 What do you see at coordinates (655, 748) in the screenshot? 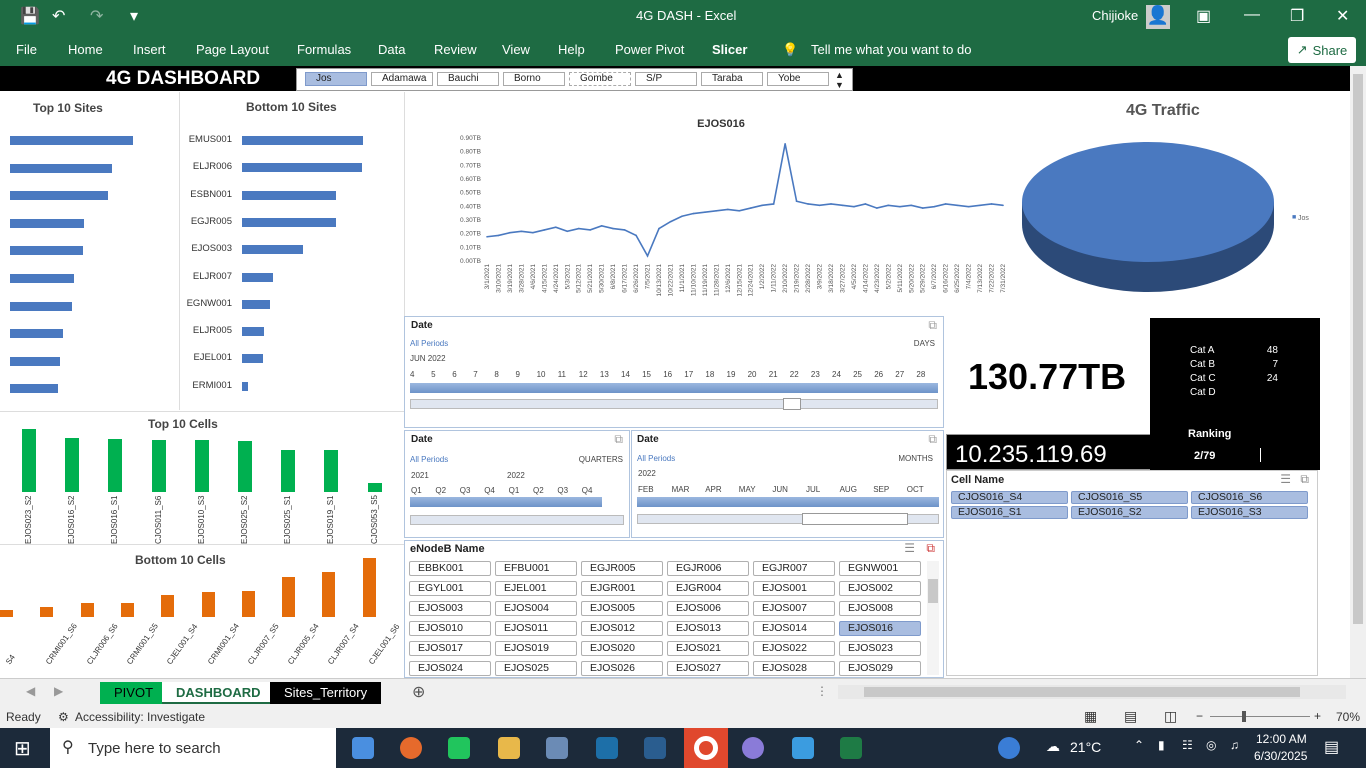
I see `app-icon` at bounding box center [655, 748].